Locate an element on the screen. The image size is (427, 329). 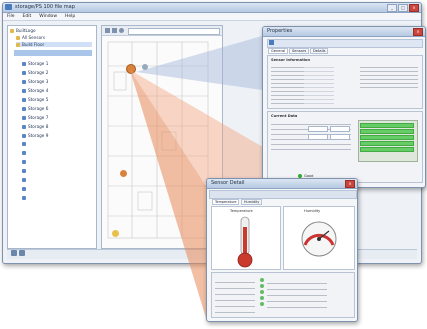
sensor-info-panel: Sensor Information is located at coordinates (345, 82).